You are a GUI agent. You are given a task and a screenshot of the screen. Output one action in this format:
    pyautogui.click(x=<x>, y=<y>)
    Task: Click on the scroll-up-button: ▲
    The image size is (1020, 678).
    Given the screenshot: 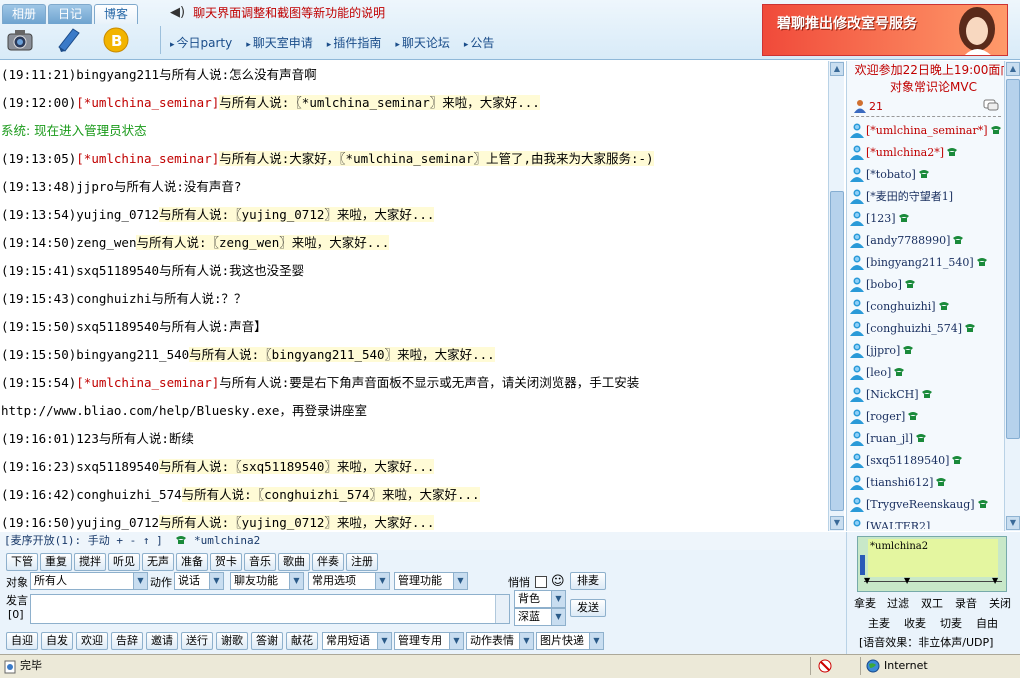 What is the action you would take?
    pyautogui.click(x=837, y=69)
    